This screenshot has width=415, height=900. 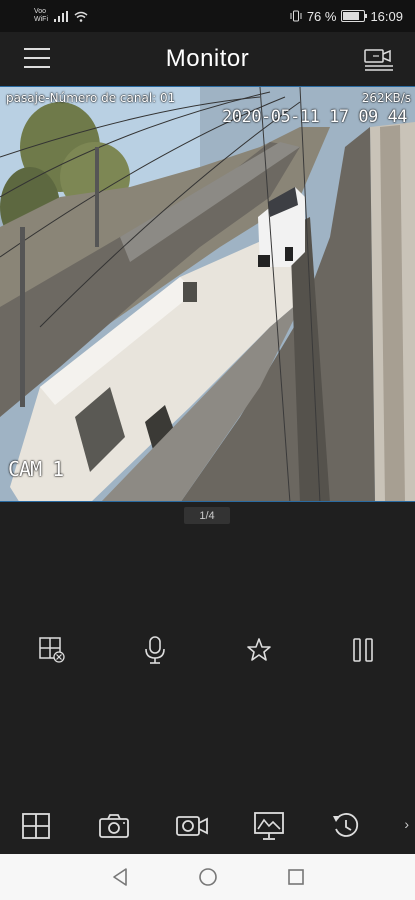 I want to click on app-header: Monitor, so click(x=207, y=59).